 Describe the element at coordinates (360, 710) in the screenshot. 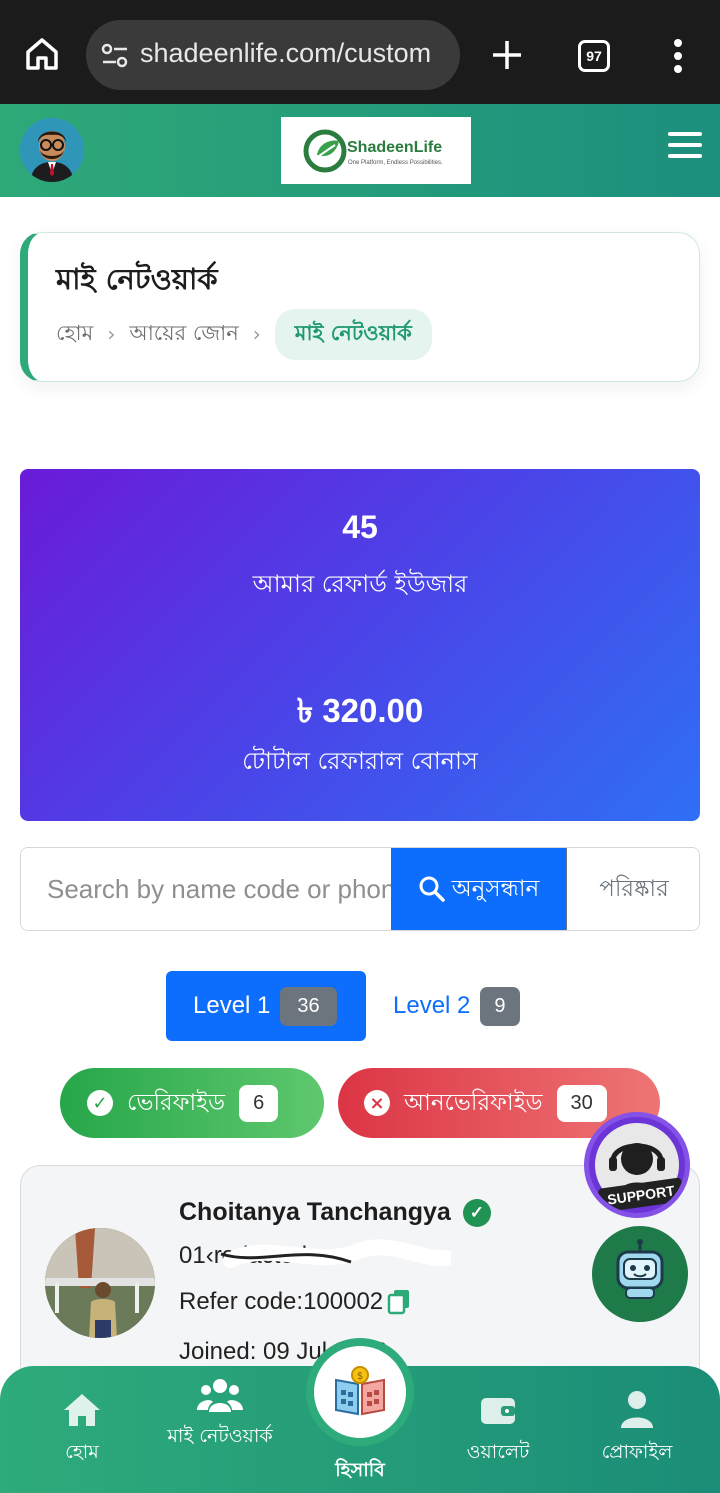

I see `referral-bonus-amount: ৳ 320.00` at that location.